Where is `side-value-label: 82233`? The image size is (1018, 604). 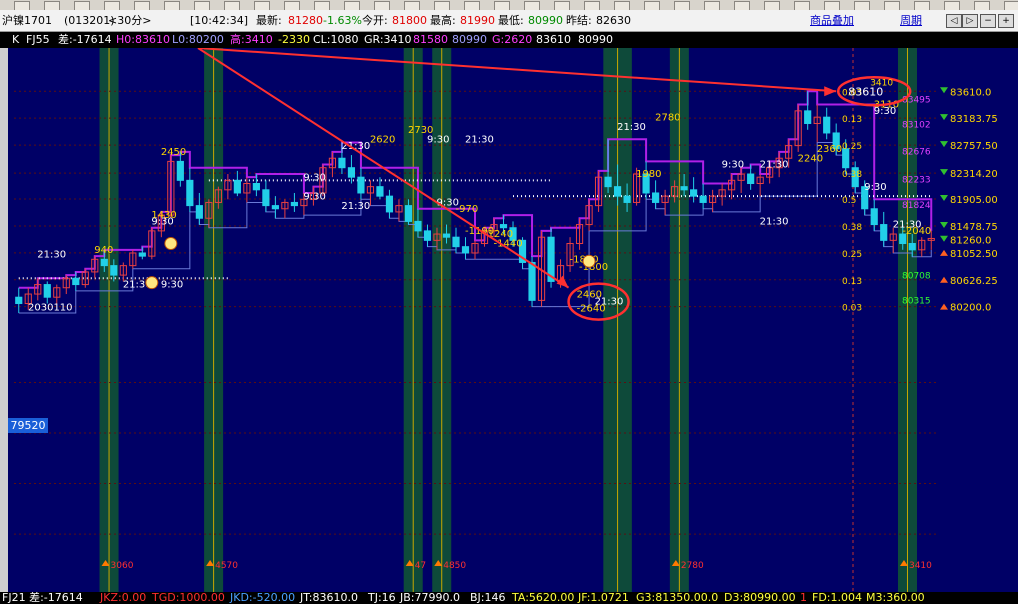
side-value-label: 82233 is located at coordinates (916, 180).